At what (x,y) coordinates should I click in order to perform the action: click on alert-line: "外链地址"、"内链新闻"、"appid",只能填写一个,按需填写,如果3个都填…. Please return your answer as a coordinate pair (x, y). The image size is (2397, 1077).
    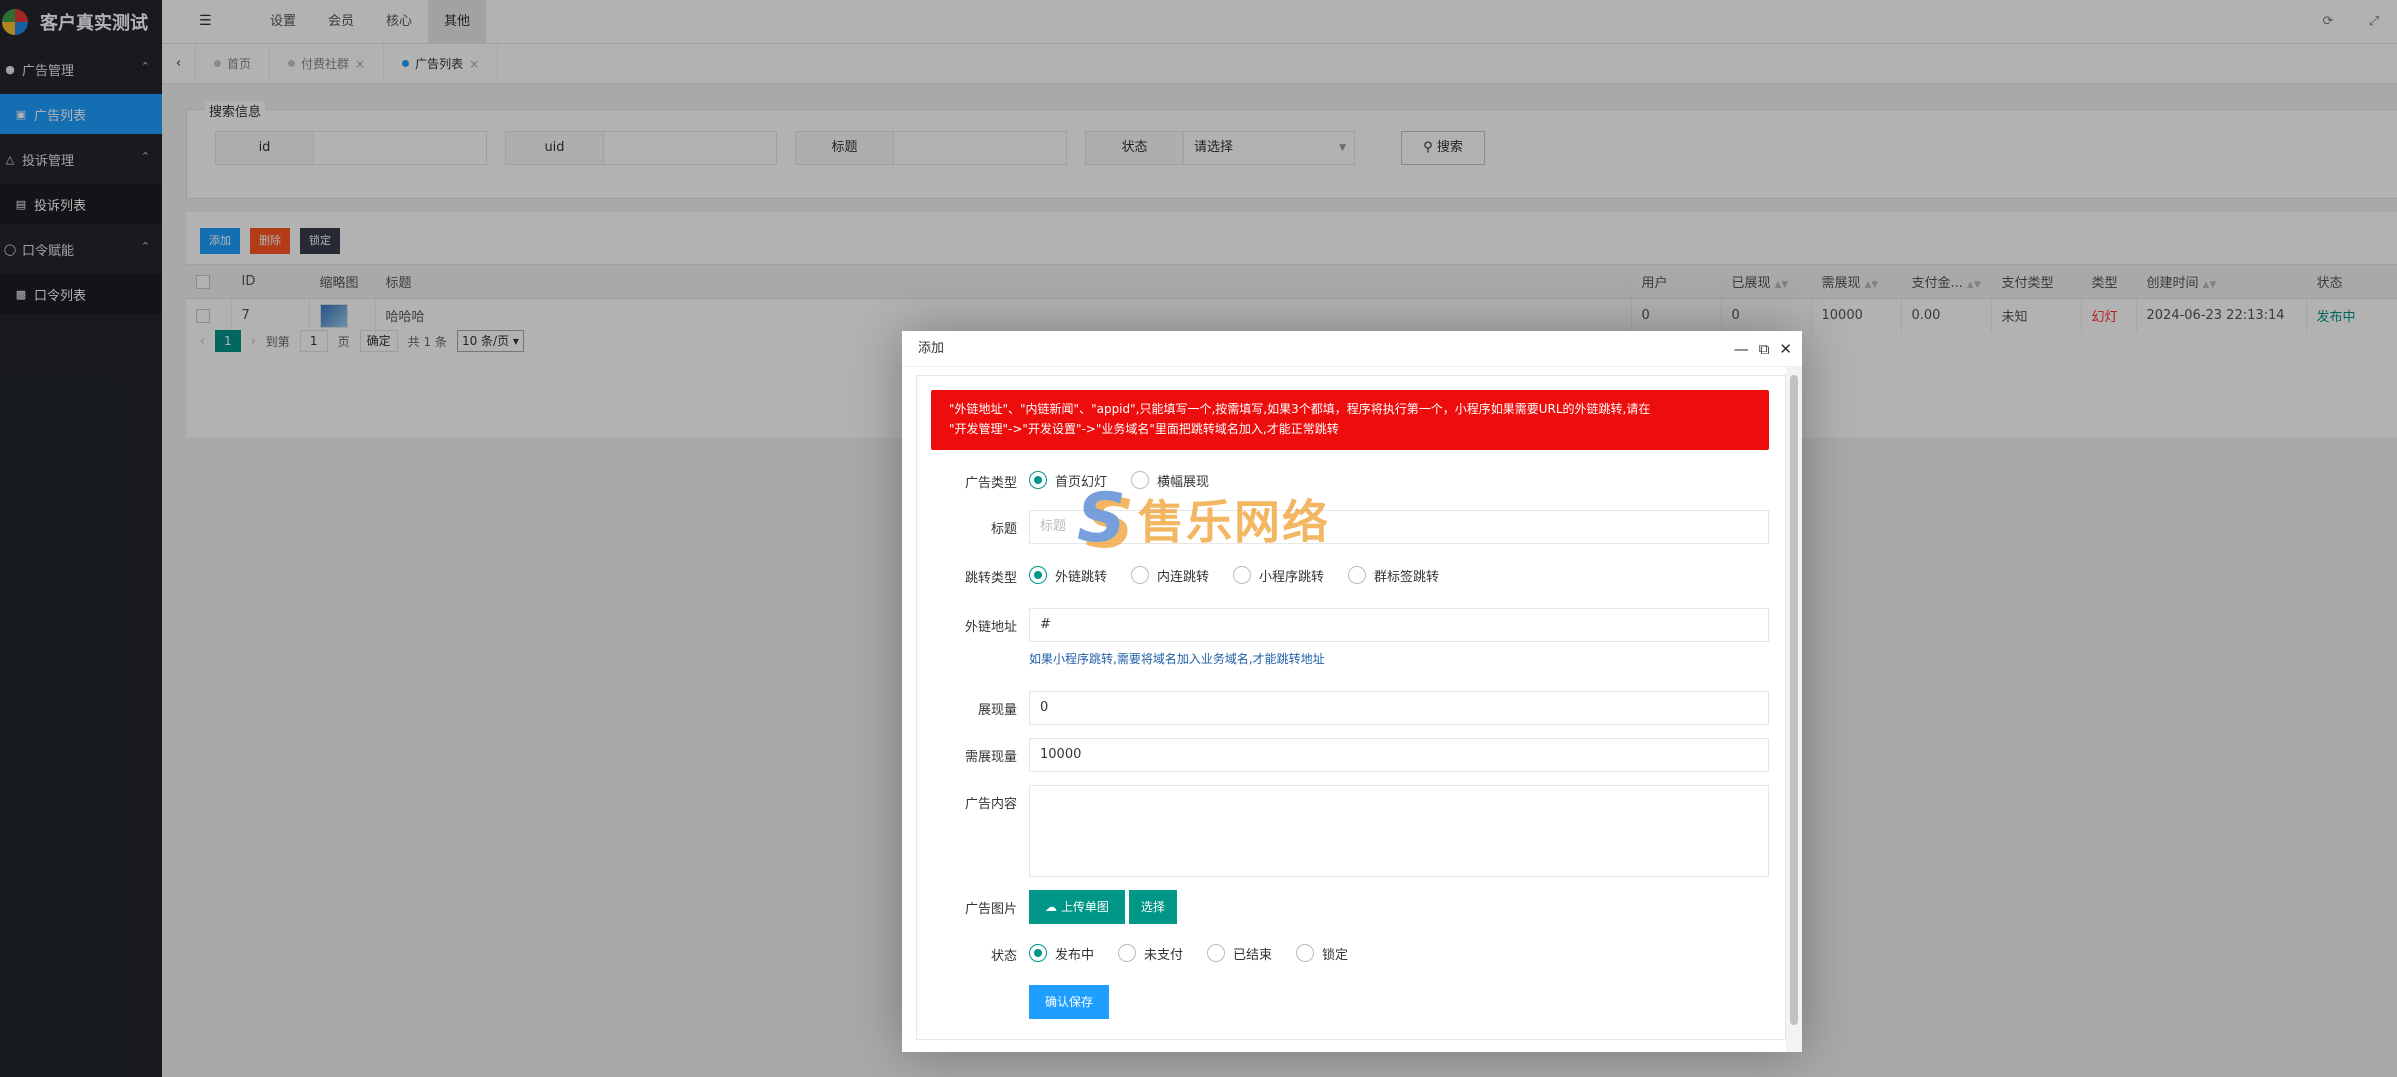
    Looking at the image, I should click on (1300, 409).